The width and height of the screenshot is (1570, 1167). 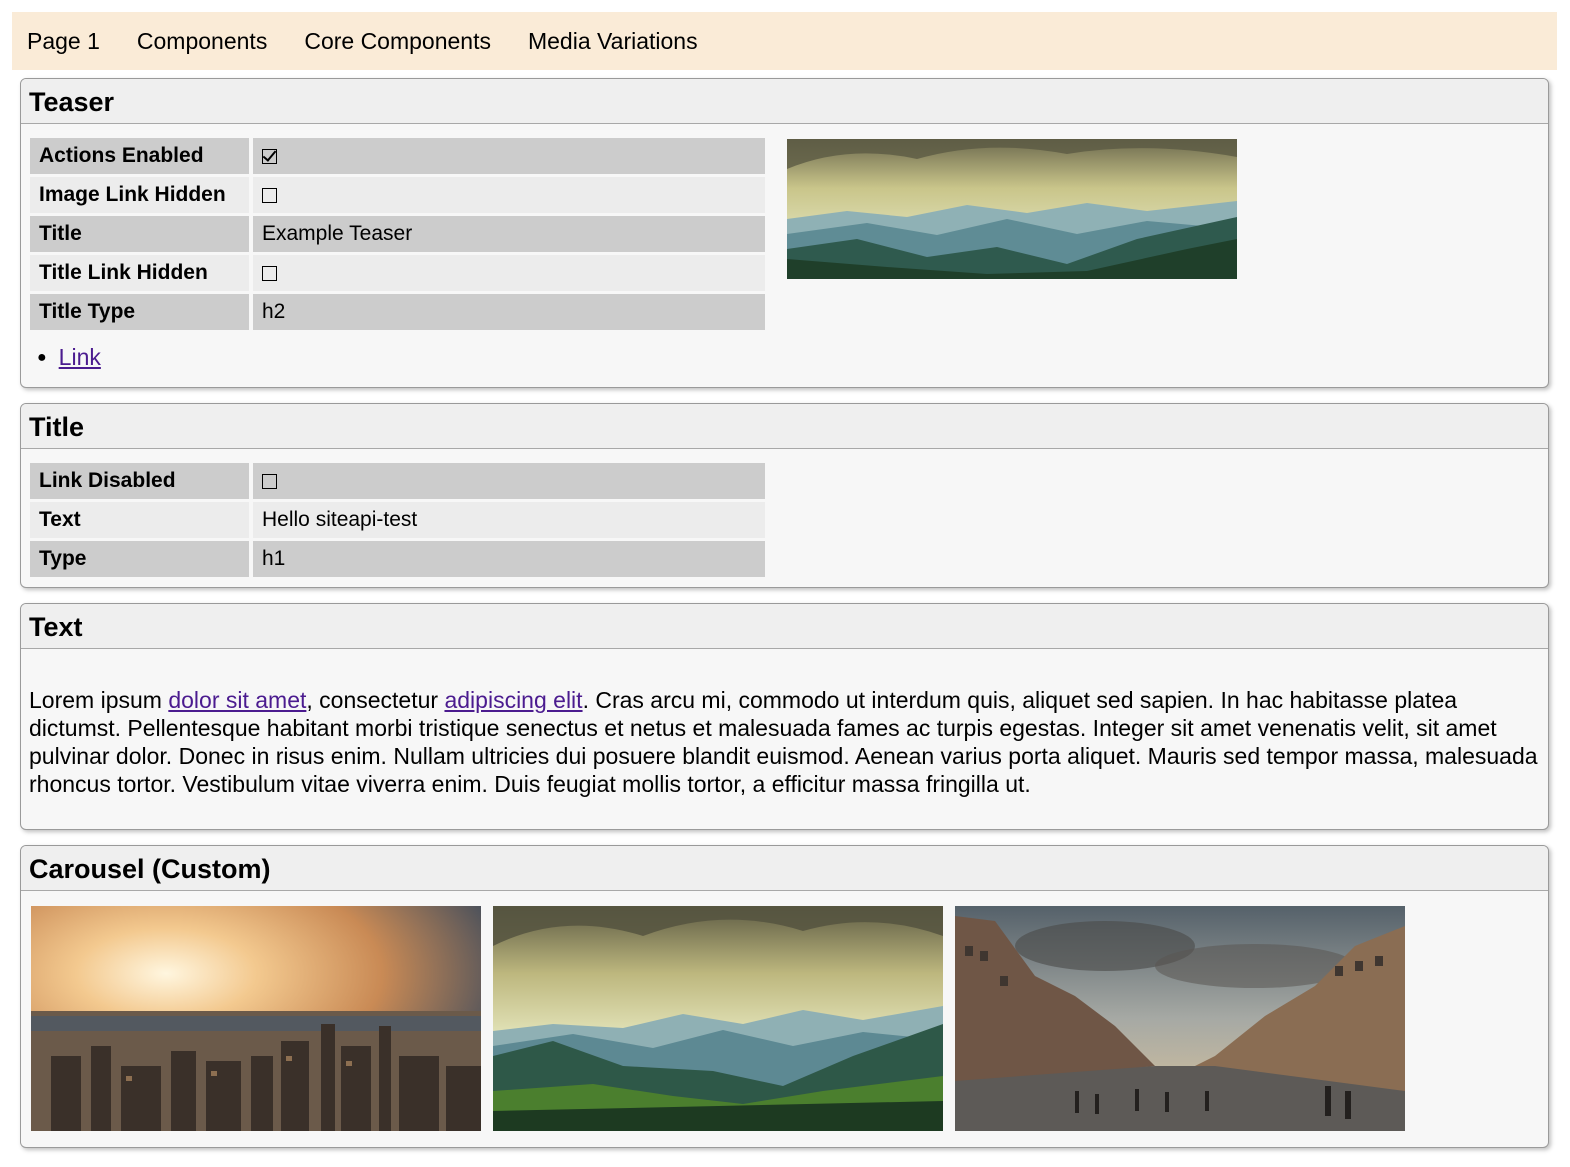 I want to click on teaser-image, so click(x=1012, y=209).